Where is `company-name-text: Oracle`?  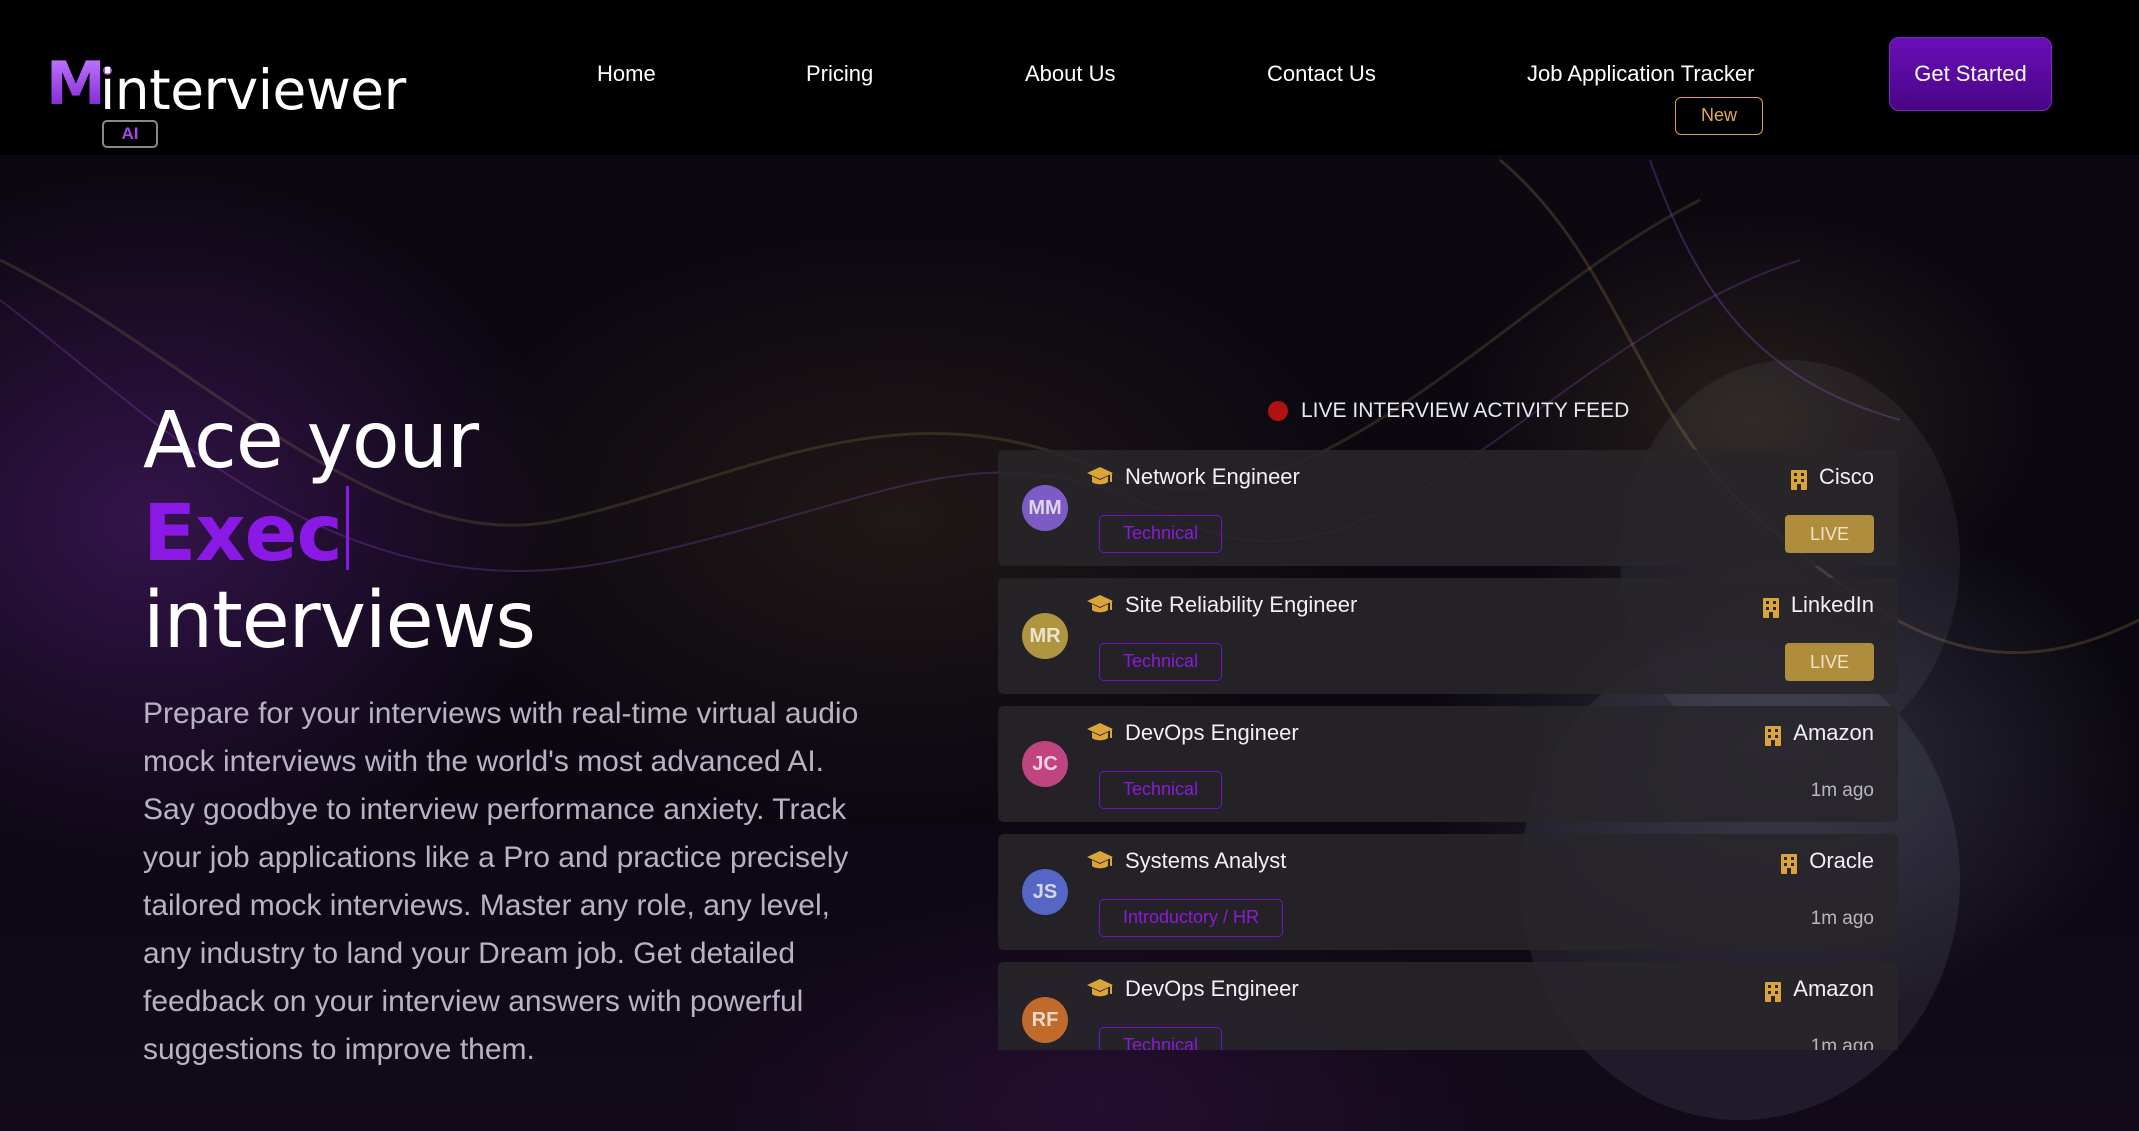 company-name-text: Oracle is located at coordinates (1841, 860).